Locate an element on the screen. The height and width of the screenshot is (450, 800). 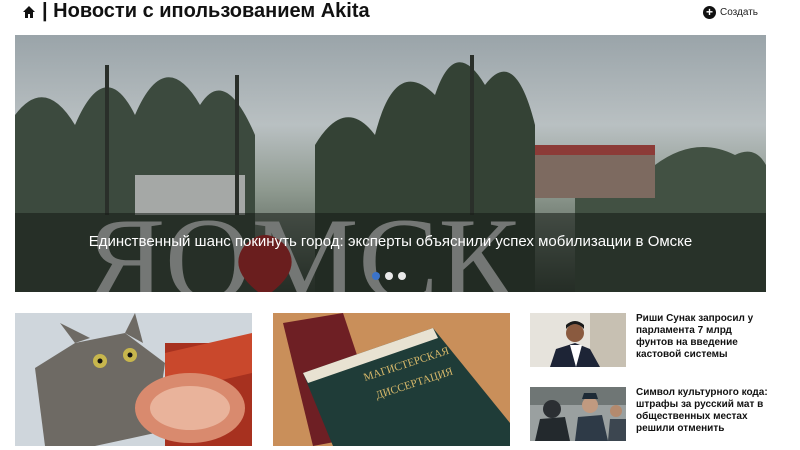
masters-dissertation-book-photo: МАГИСТЕРСКАЯ ДИССЕРТАЦИЯ is located at coordinates (391, 379).